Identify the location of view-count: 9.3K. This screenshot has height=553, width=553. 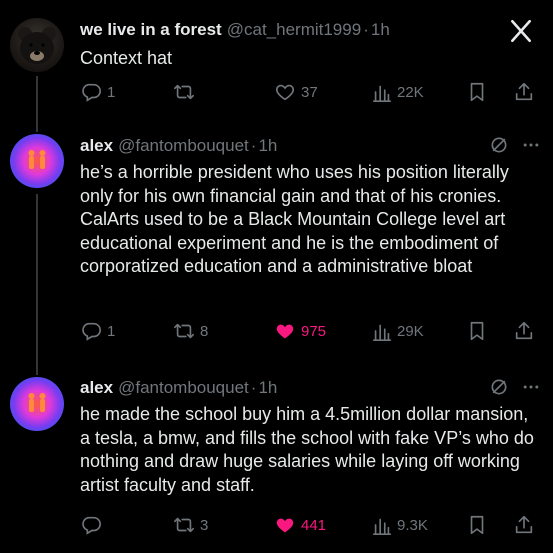
(412, 525).